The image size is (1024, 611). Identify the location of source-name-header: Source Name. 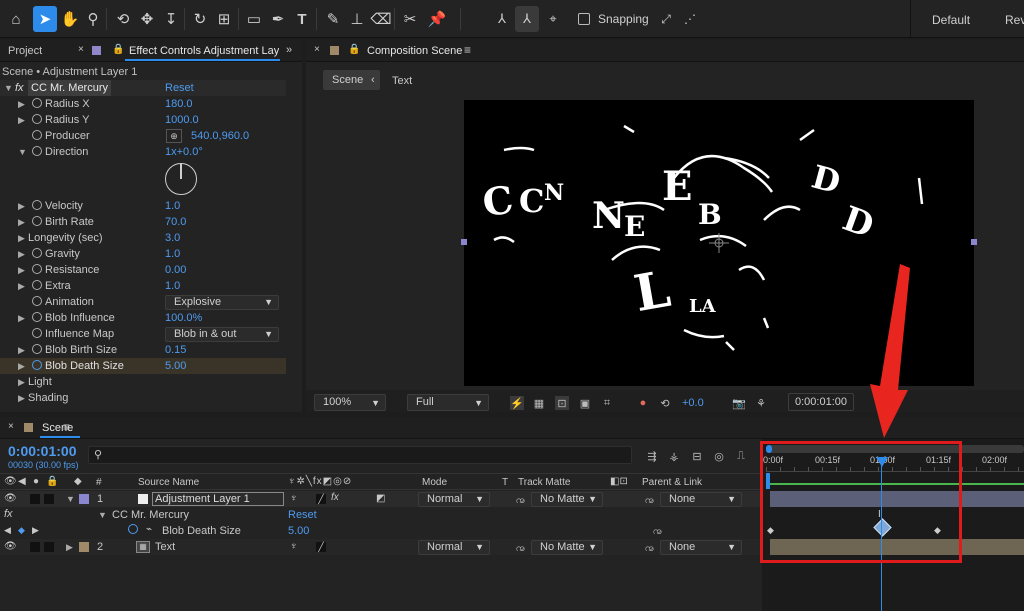
(168, 482).